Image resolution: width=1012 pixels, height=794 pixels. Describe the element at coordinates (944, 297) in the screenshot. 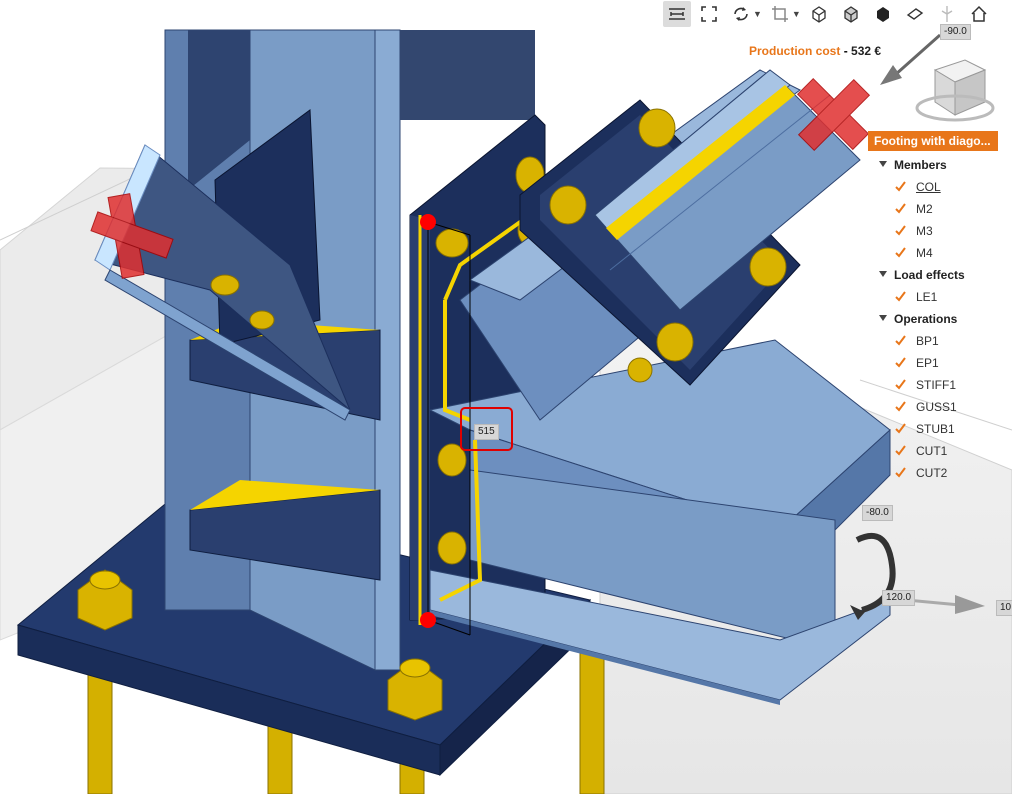

I see `tree-item-le1: LE1` at that location.